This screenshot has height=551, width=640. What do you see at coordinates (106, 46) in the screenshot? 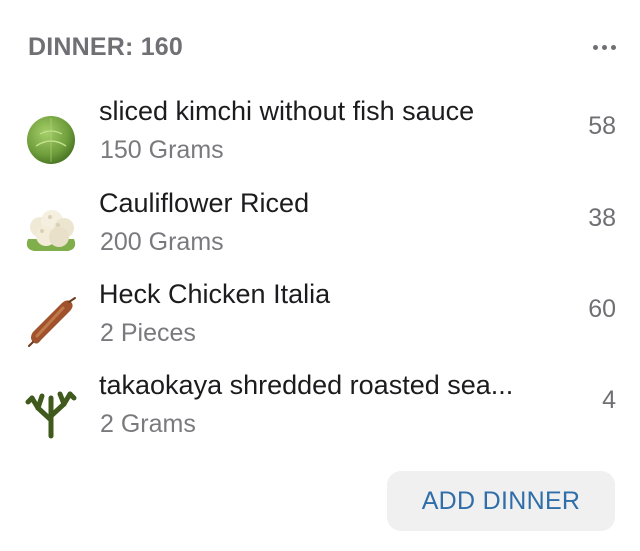
I see `meal-title: DINNER: 160` at bounding box center [106, 46].